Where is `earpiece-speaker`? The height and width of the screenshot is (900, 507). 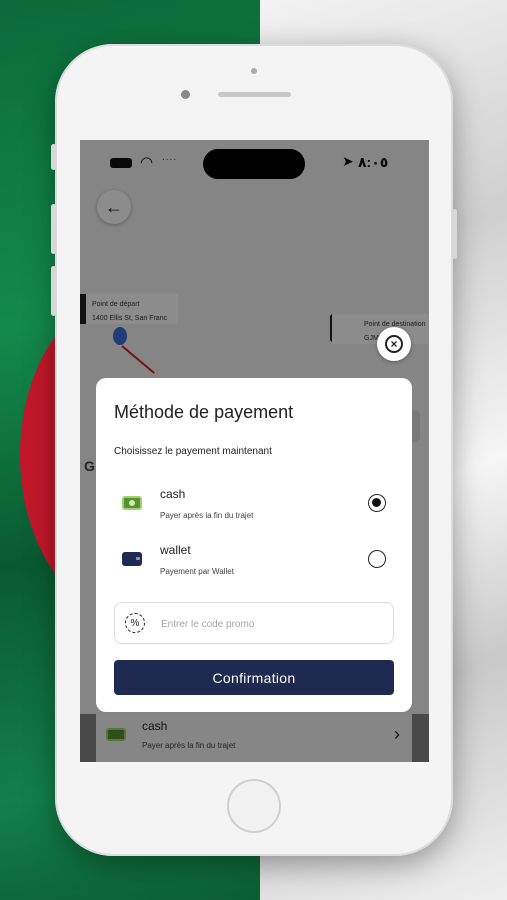 earpiece-speaker is located at coordinates (254, 94).